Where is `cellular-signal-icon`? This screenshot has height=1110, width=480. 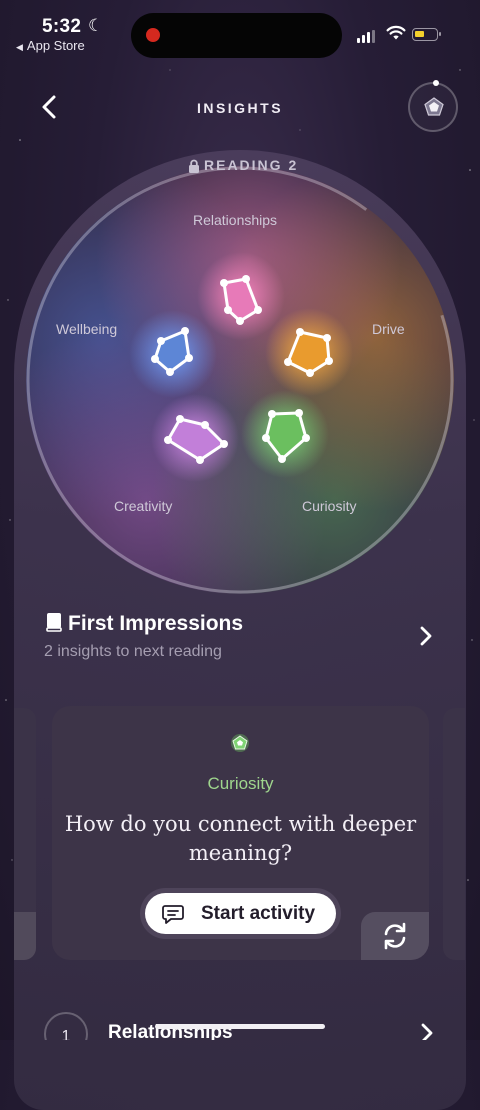
cellular-signal-icon is located at coordinates (367, 36).